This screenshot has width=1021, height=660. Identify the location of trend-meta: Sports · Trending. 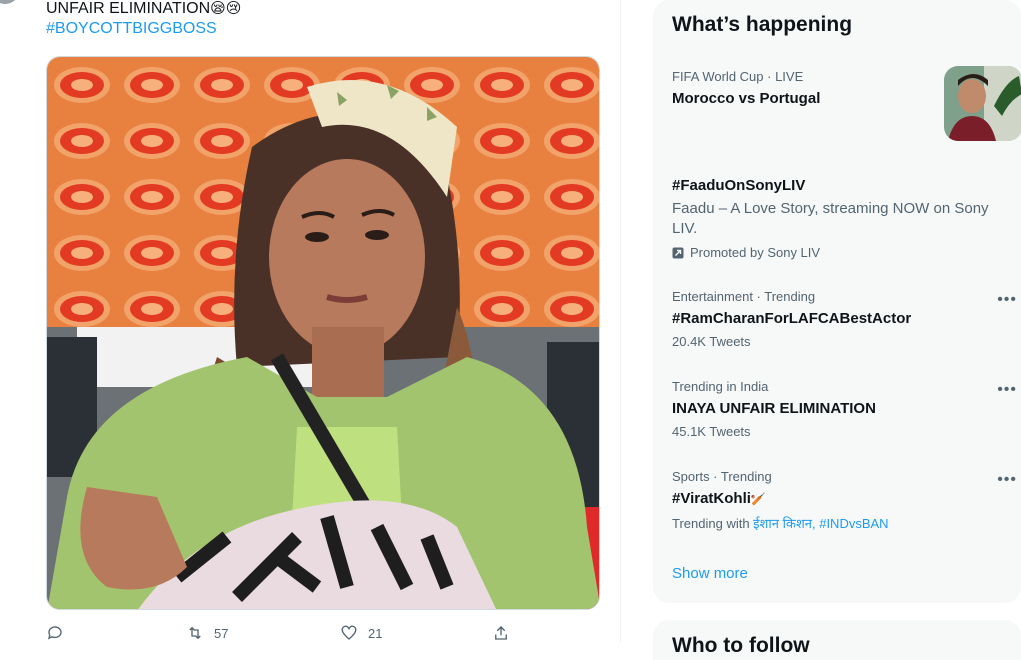
(722, 476).